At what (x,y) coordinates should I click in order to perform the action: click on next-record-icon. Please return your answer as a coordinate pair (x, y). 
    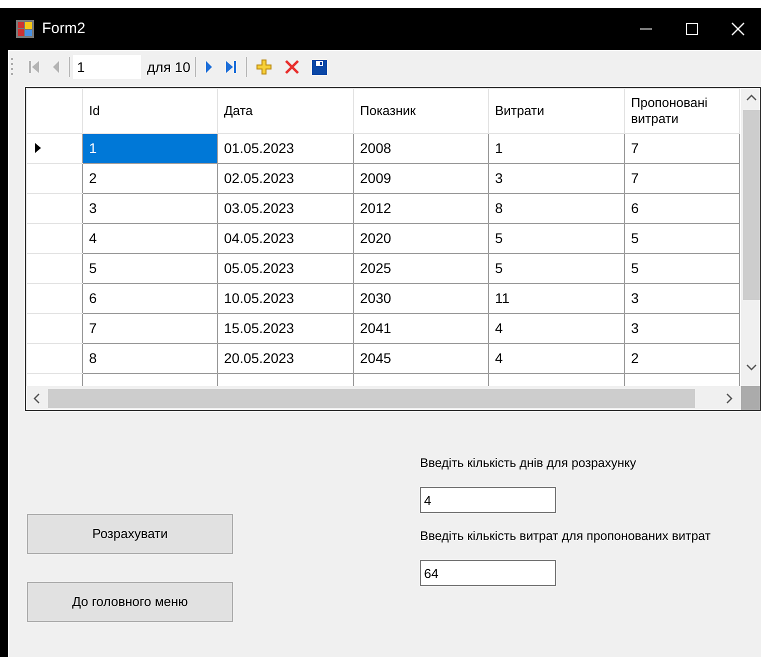
    Looking at the image, I should click on (209, 67).